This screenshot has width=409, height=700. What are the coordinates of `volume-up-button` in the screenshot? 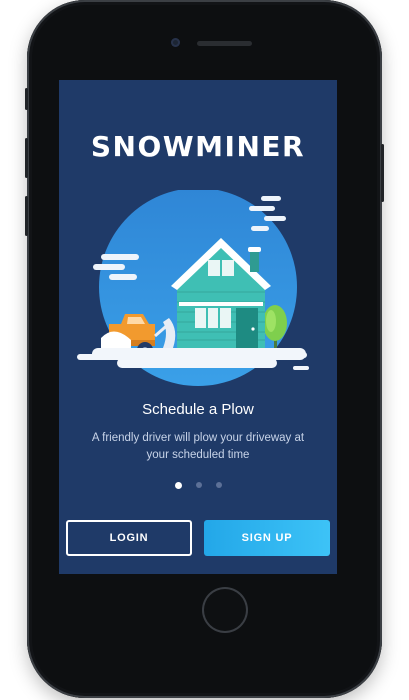 It's located at (26, 158).